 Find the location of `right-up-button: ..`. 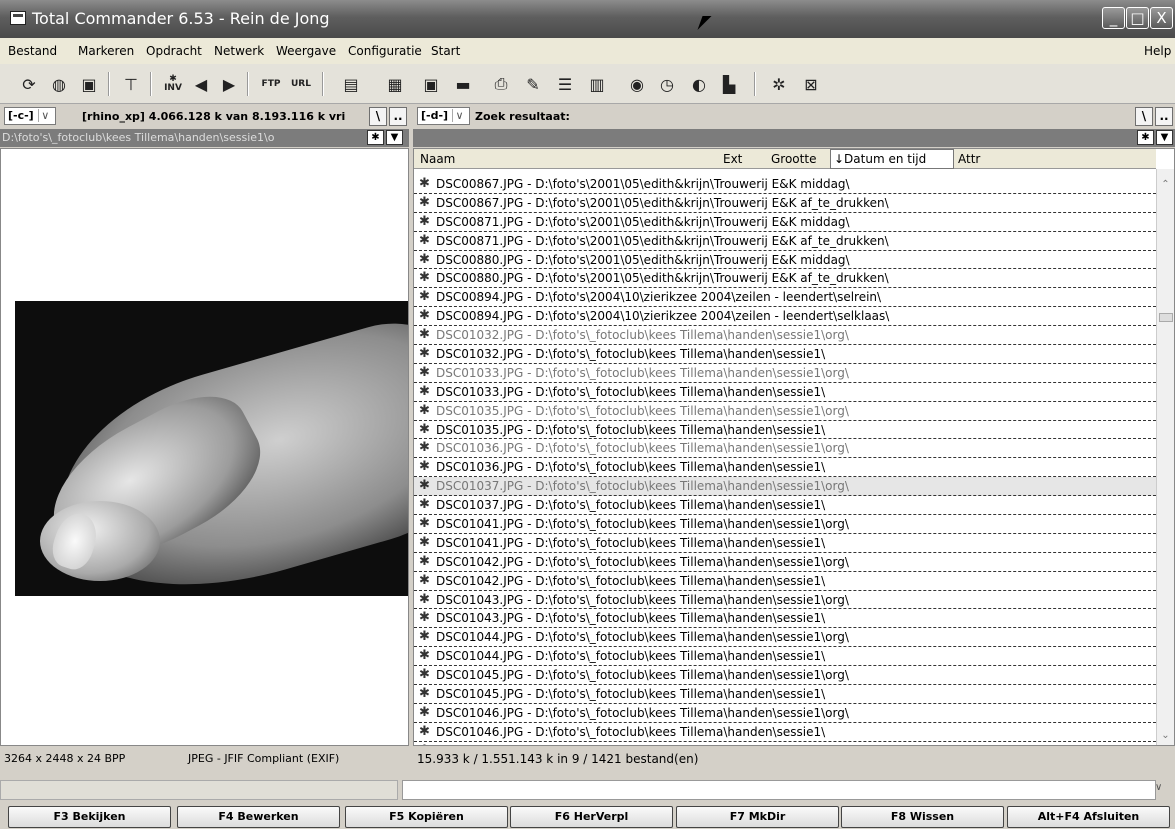

right-up-button: .. is located at coordinates (1164, 116).